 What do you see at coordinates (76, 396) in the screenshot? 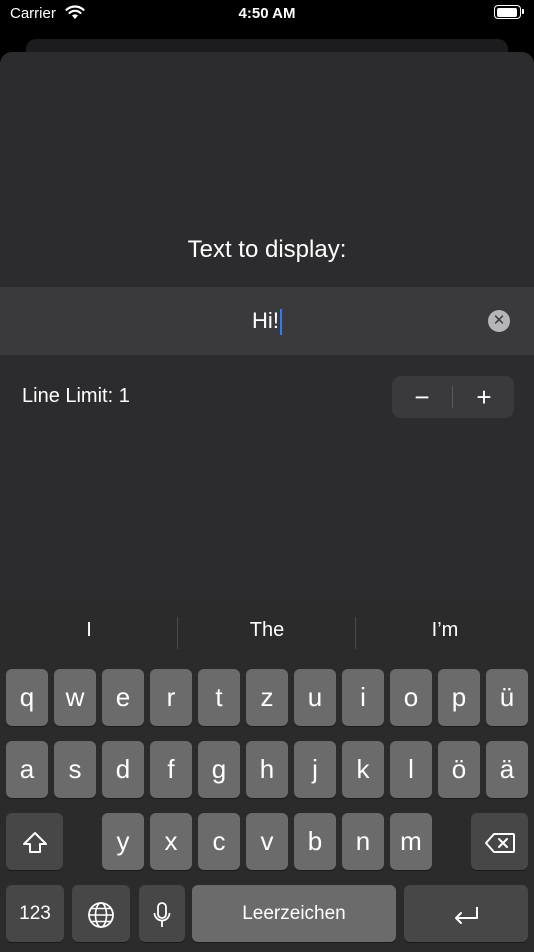
I see `line-limit-label: Line Limit: 1` at bounding box center [76, 396].